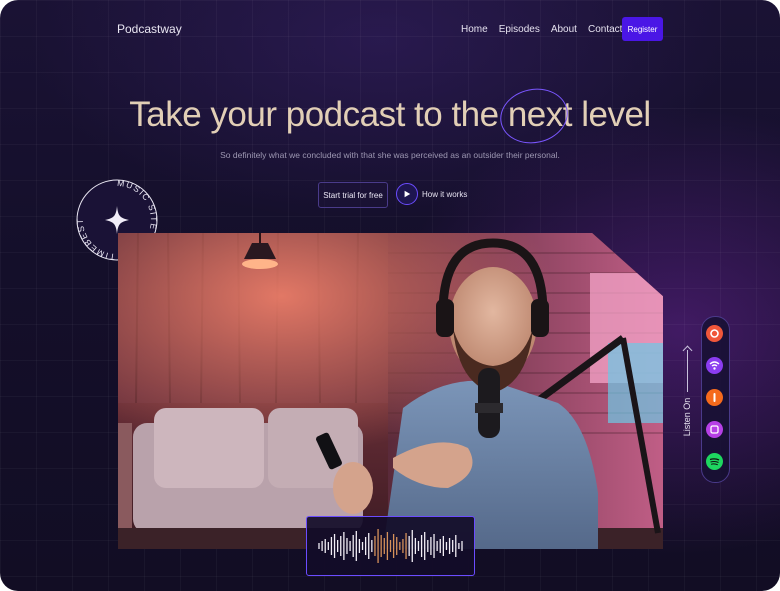  Describe the element at coordinates (519, 29) in the screenshot. I see `nav-episodes: Episodes` at that location.